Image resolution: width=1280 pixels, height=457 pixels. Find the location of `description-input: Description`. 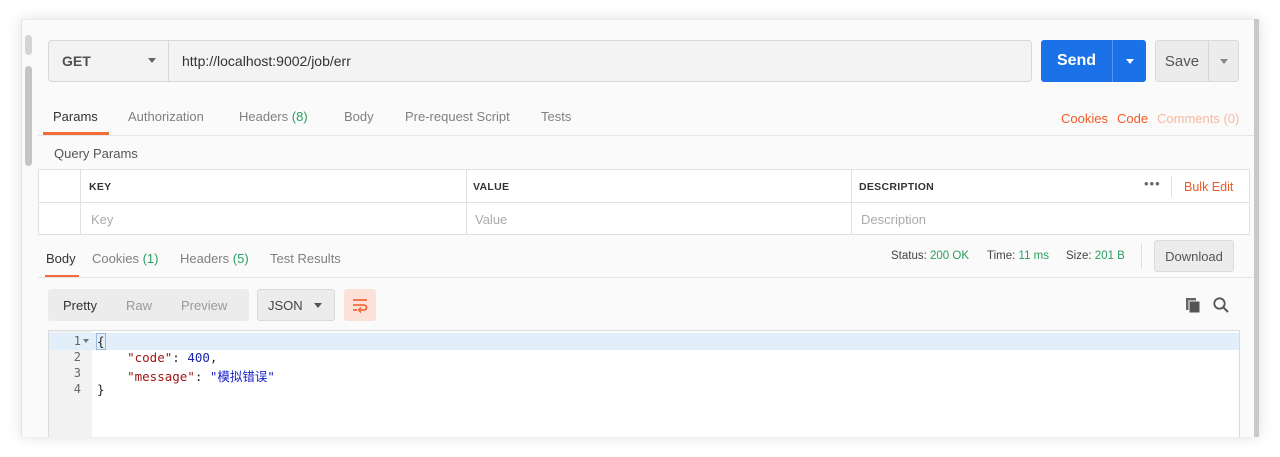

description-input: Description is located at coordinates (893, 219).